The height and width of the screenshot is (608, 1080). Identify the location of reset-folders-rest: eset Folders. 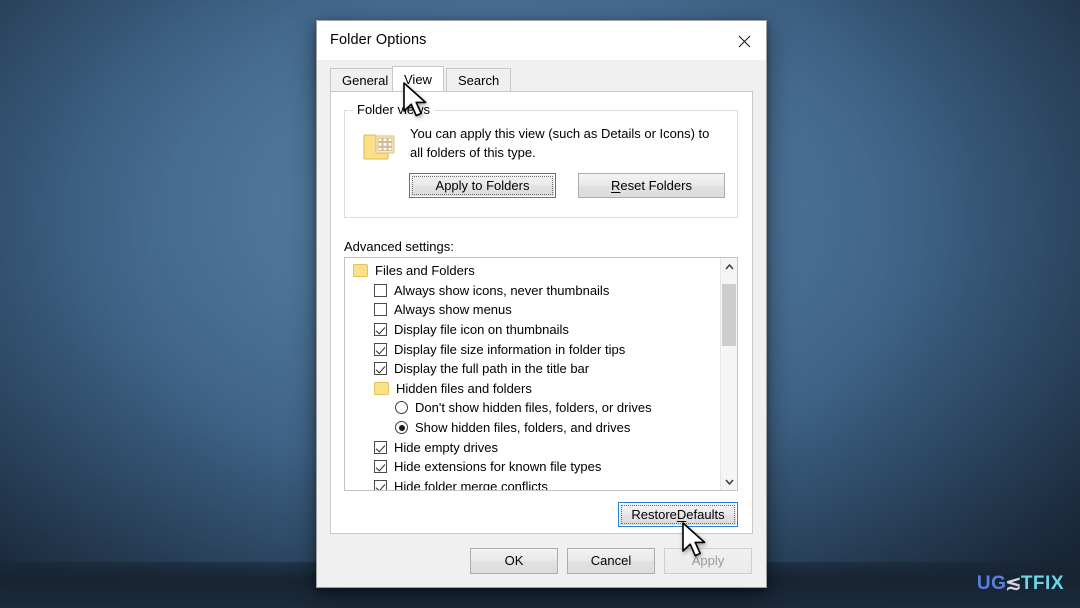
(656, 185).